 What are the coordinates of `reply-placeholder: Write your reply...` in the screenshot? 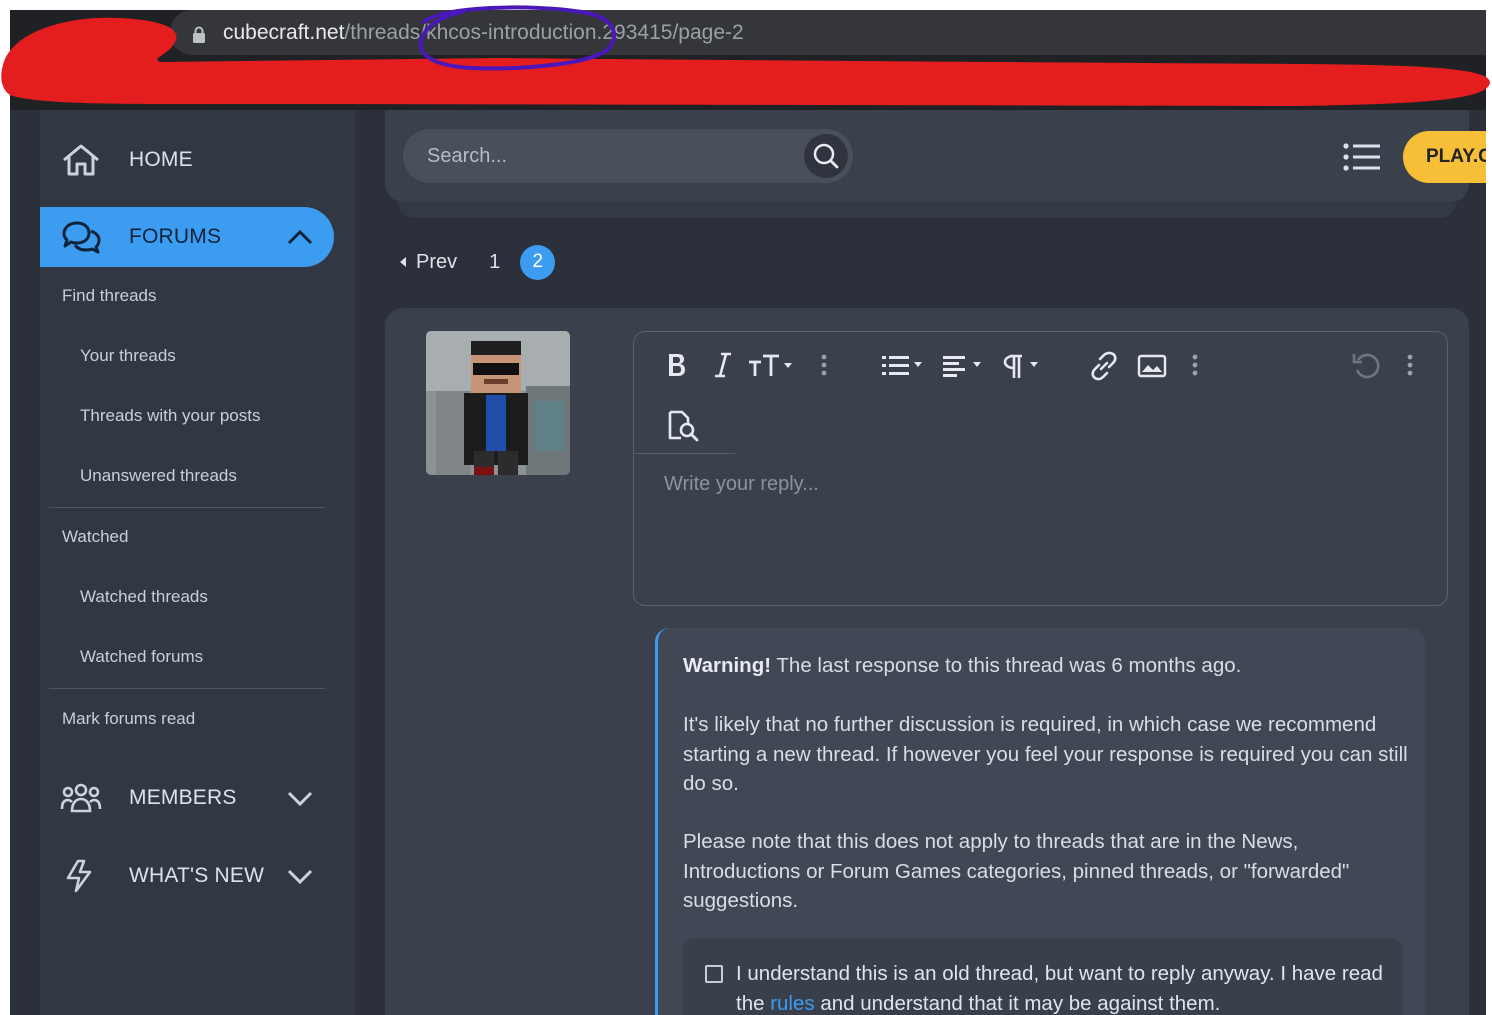 It's located at (741, 484).